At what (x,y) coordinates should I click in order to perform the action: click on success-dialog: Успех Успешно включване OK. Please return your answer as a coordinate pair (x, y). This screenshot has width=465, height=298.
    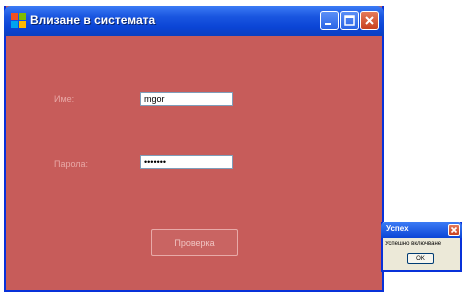
    Looking at the image, I should click on (421, 247).